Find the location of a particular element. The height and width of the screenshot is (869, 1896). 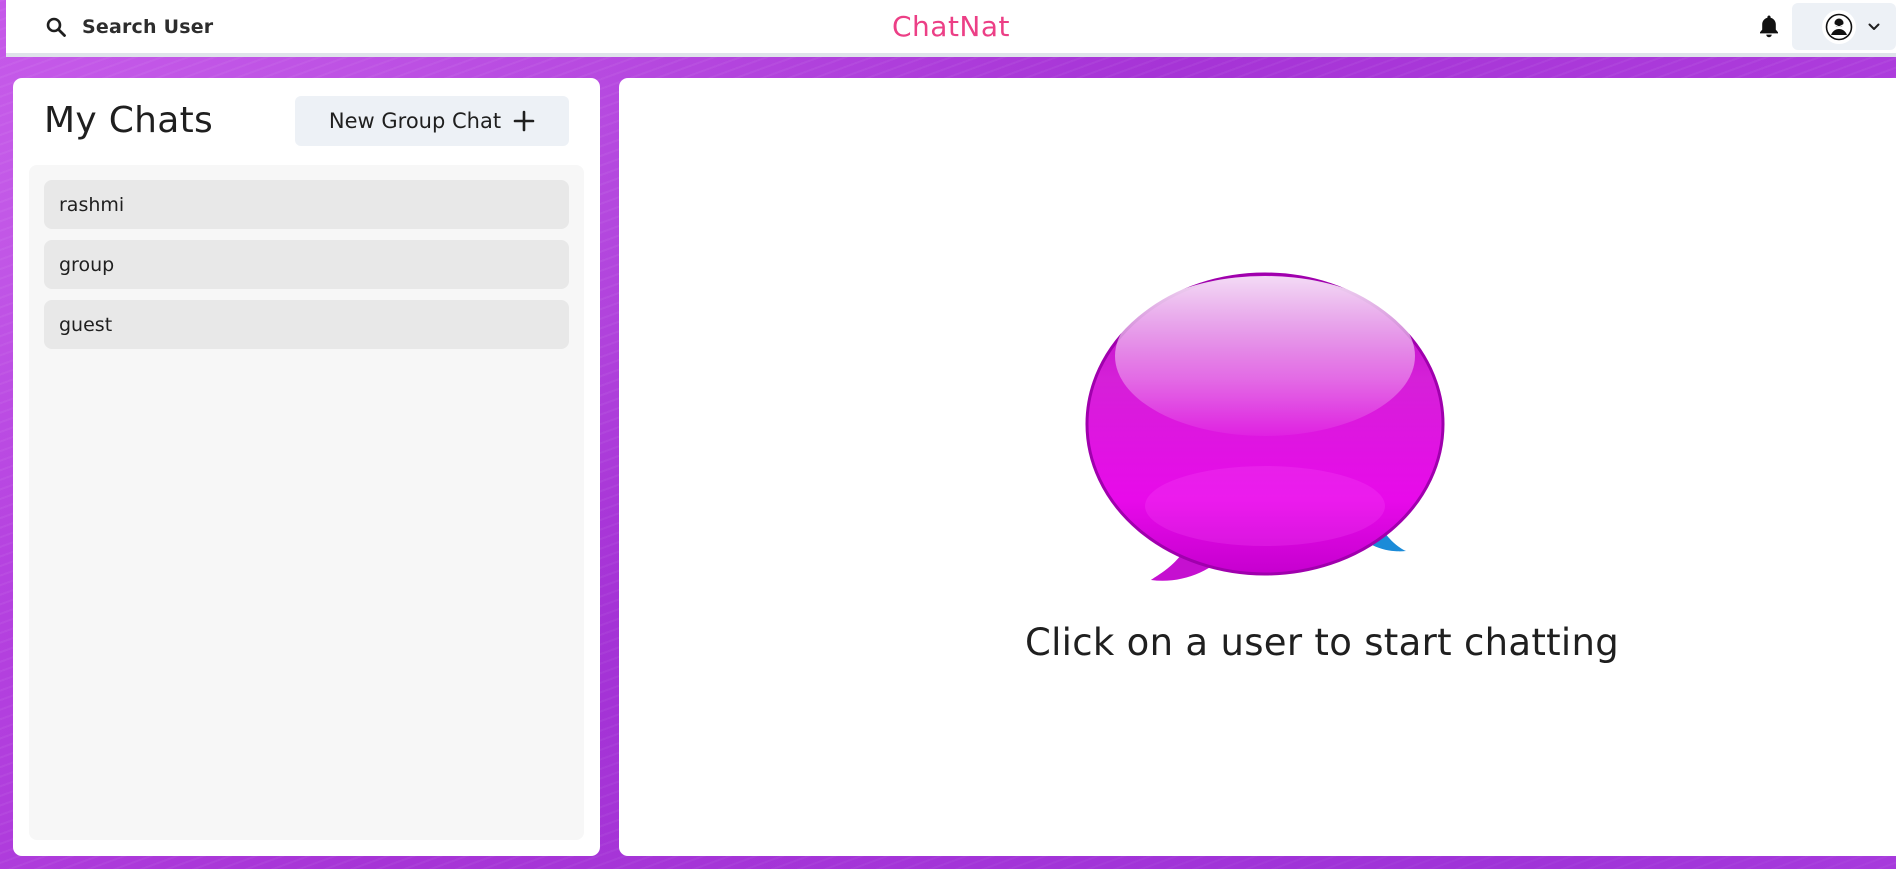

search-user-button: Search User is located at coordinates (129, 27).